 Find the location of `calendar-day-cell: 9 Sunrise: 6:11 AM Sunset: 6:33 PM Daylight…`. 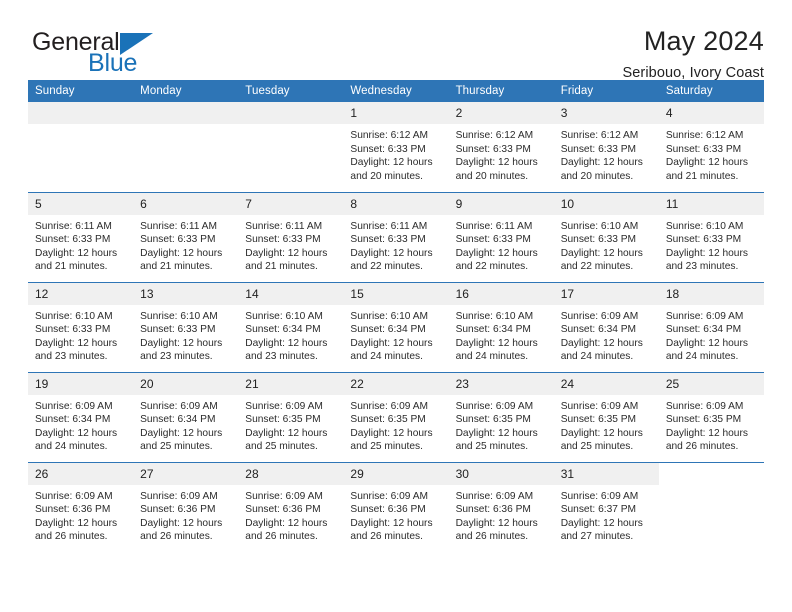

calendar-day-cell: 9 Sunrise: 6:11 AM Sunset: 6:33 PM Daylight… is located at coordinates (501, 236).